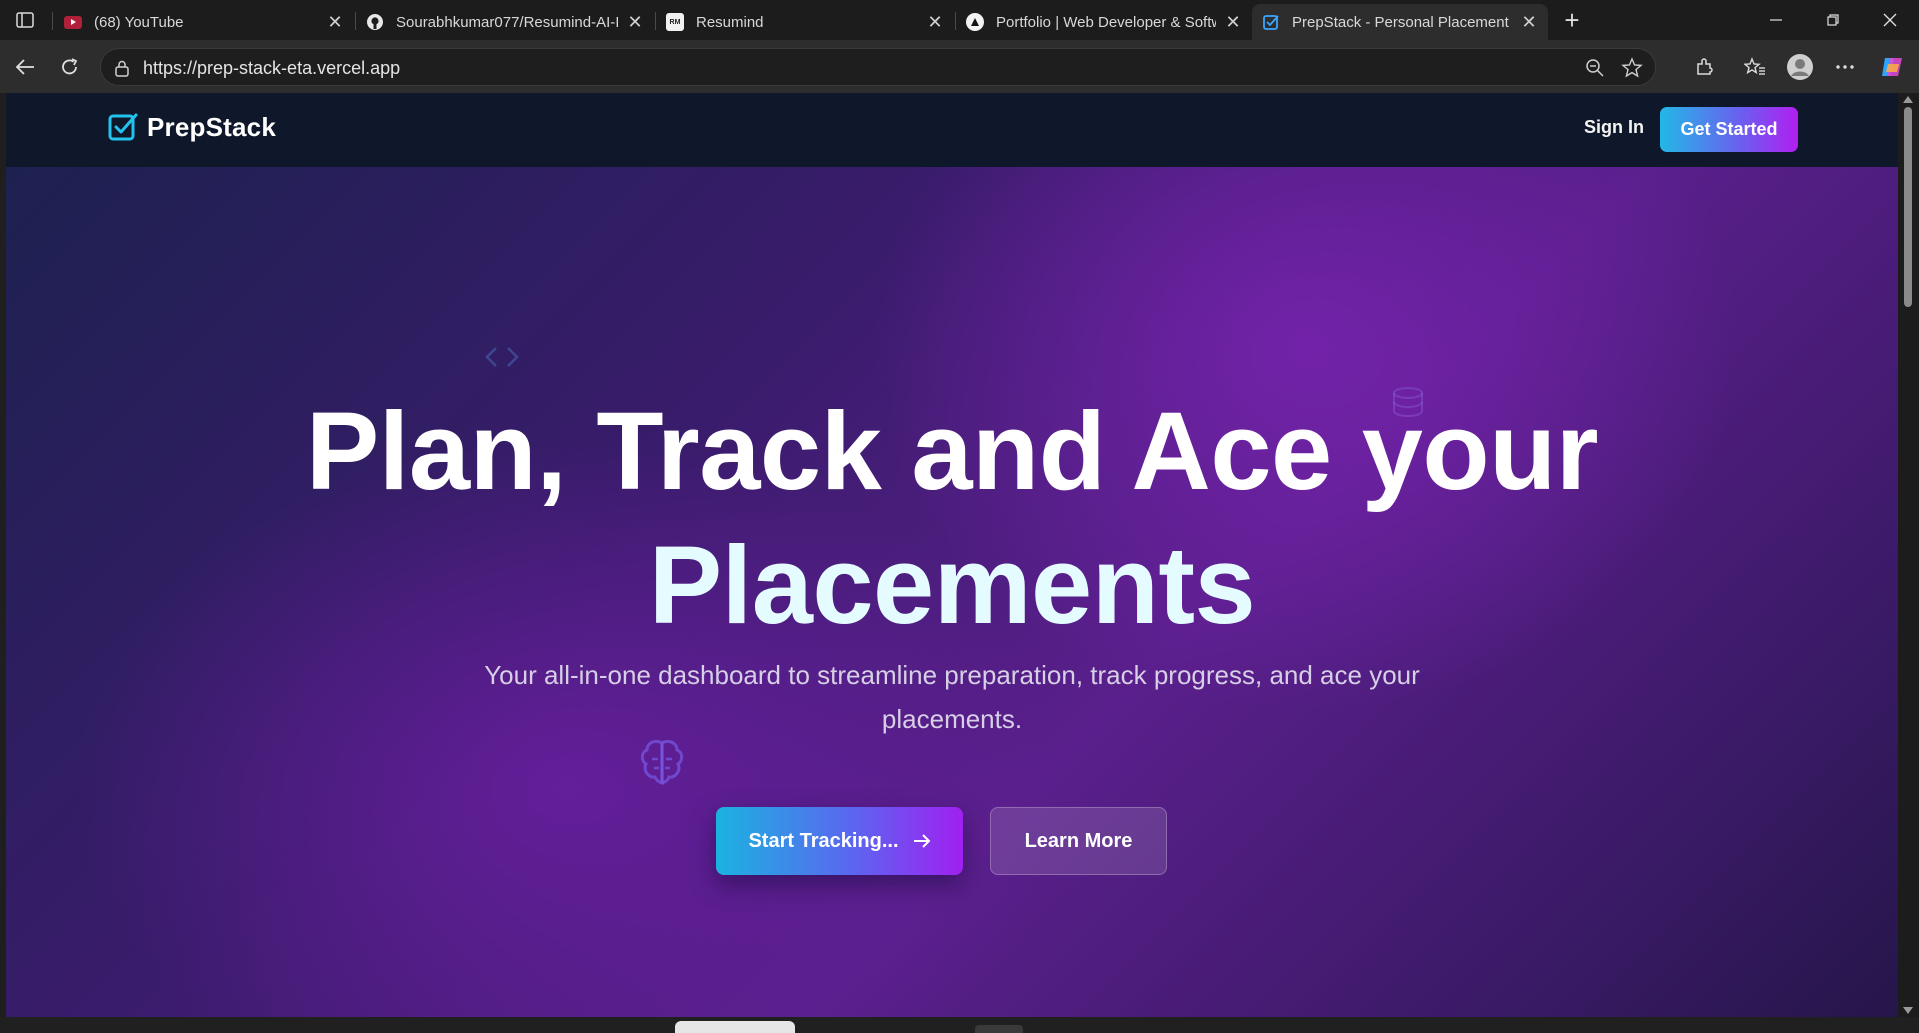 This screenshot has width=1919, height=1033. What do you see at coordinates (1890, 20) in the screenshot?
I see `window-close-icon` at bounding box center [1890, 20].